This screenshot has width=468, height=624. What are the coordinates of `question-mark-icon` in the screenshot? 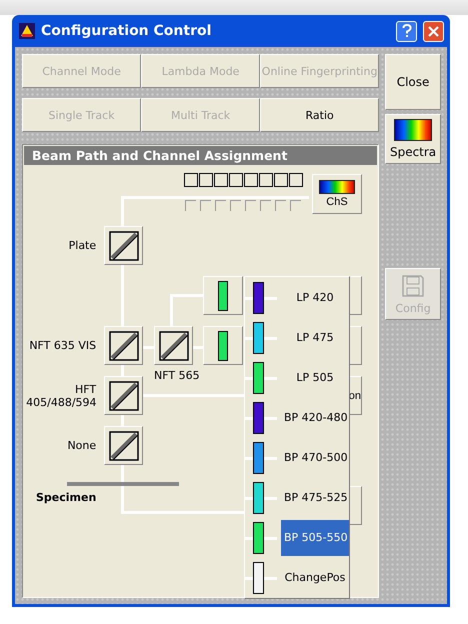 It's located at (407, 31).